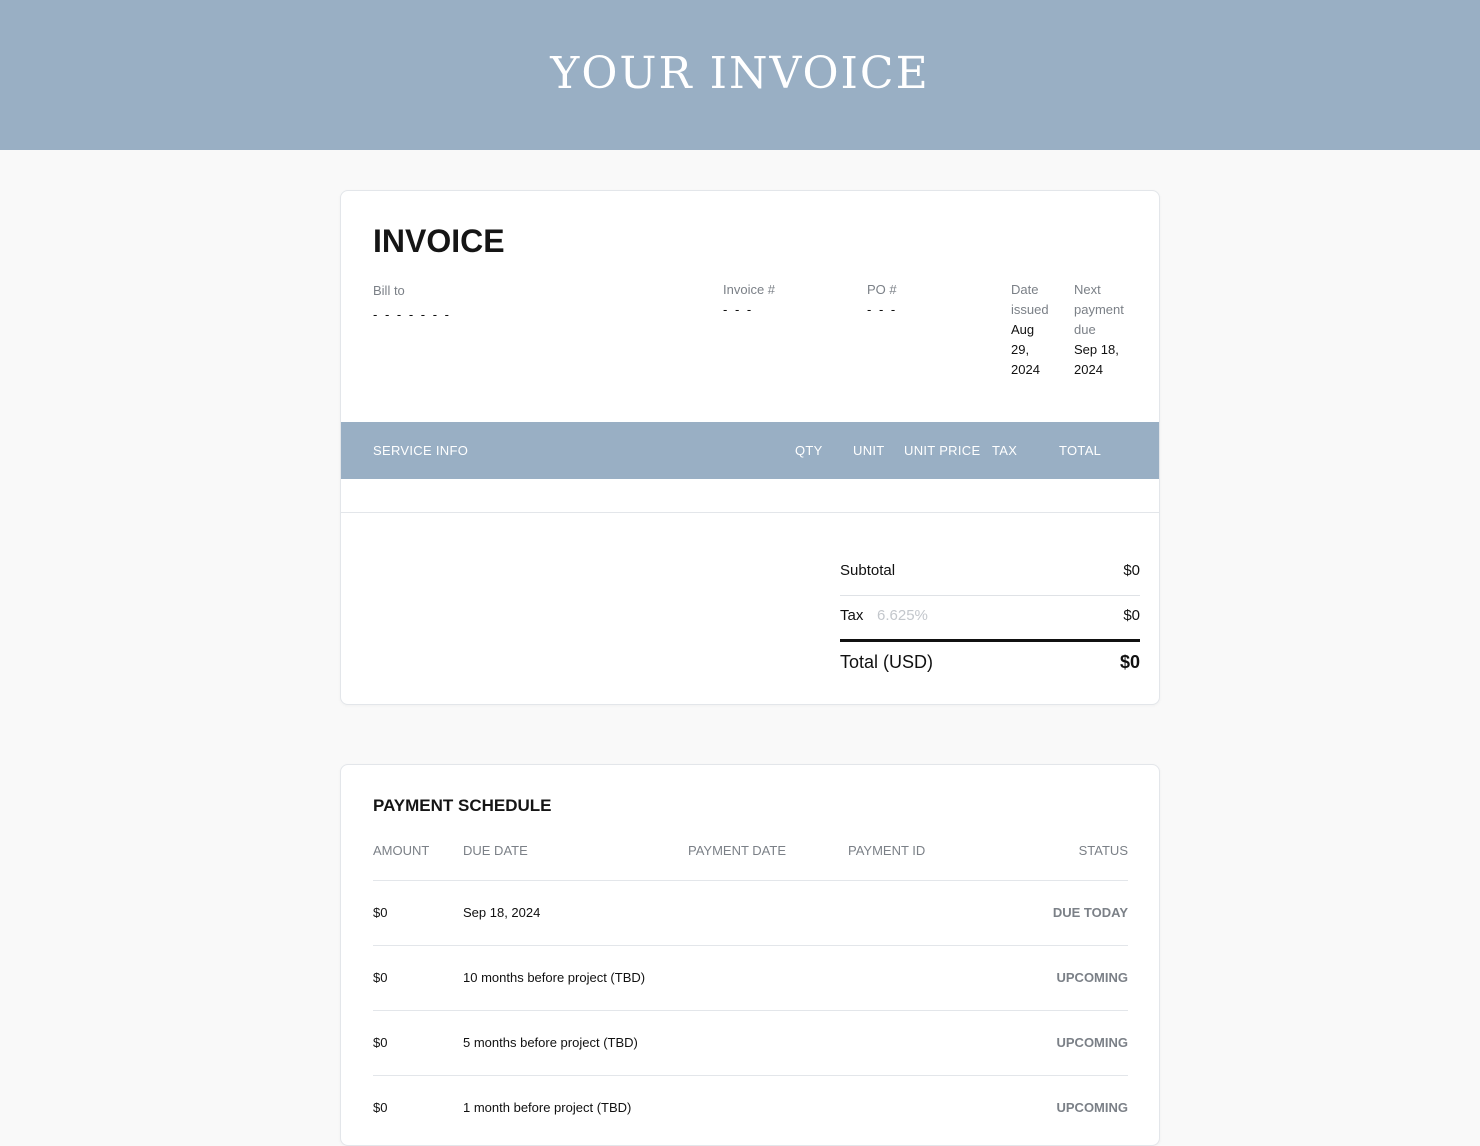  Describe the element at coordinates (550, 1042) in the screenshot. I see `due-date-cell: 5 months before project (TBD)` at that location.